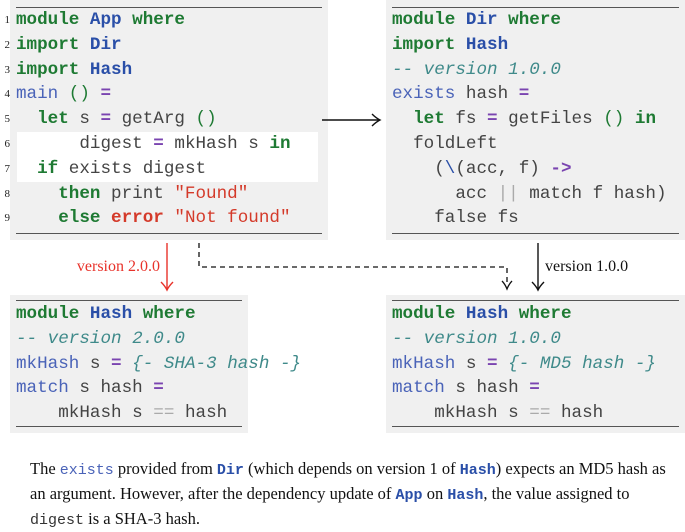 Image resolution: width=685 pixels, height=532 pixels. I want to click on dashed-arrow-to-hash-v1, so click(353, 264).